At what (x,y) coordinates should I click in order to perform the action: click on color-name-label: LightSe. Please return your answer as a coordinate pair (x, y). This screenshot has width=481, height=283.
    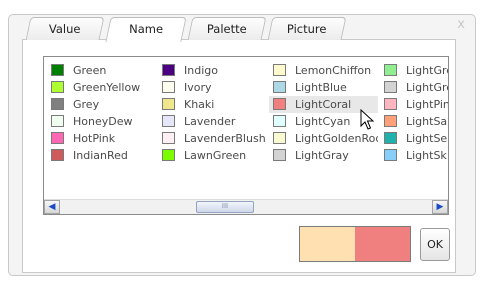
    Looking at the image, I should click on (427, 138).